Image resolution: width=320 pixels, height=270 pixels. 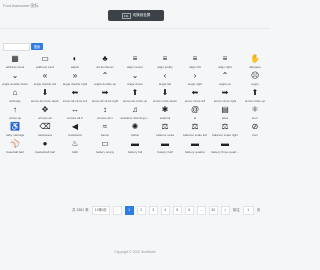 What do you see at coordinates (195, 126) in the screenshot?
I see `balance-scale-left-icon: ⚖` at bounding box center [195, 126].